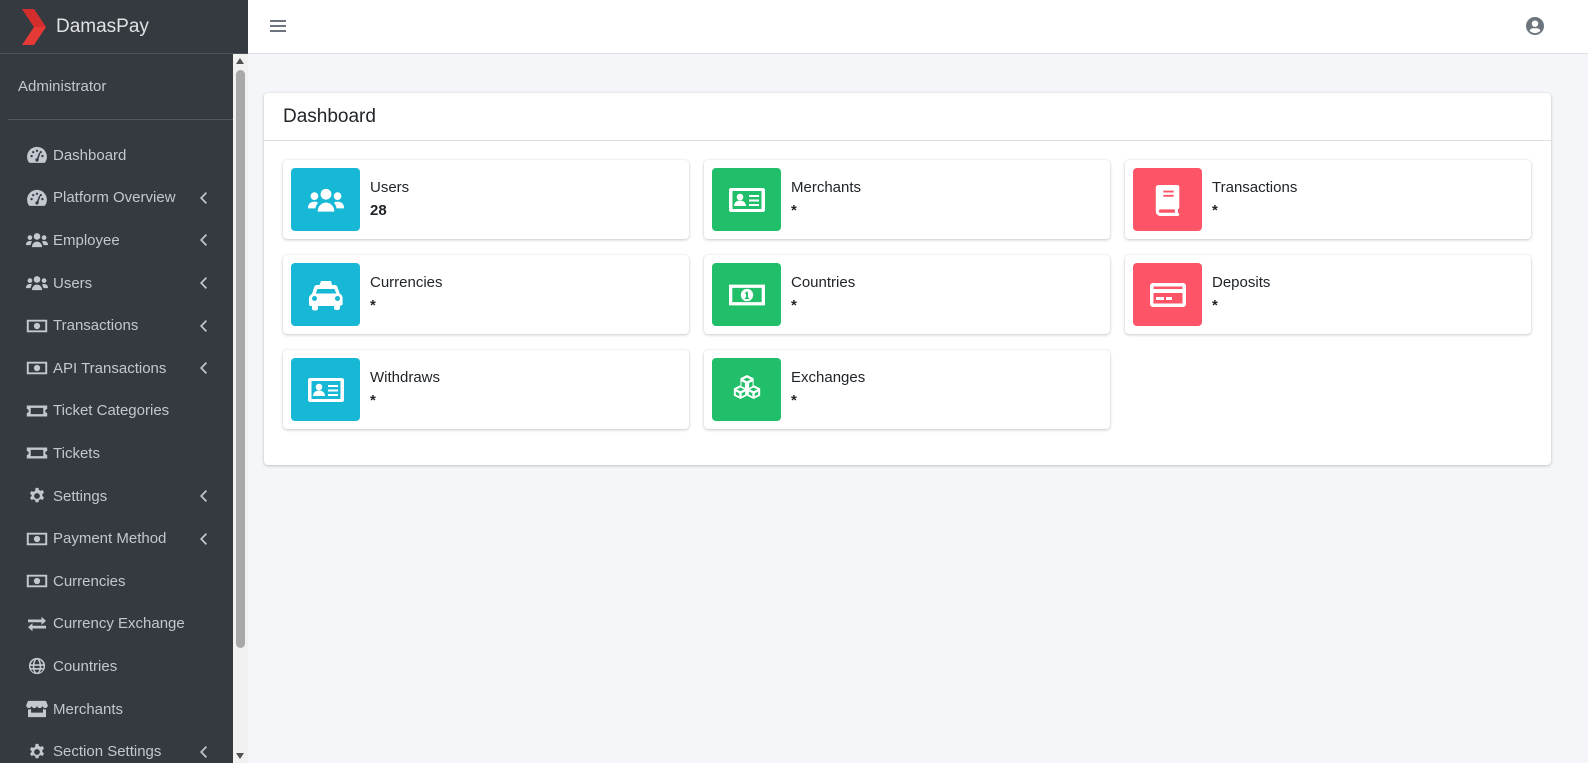  What do you see at coordinates (907, 199) in the screenshot?
I see `info-box-merchants: Merchants *` at bounding box center [907, 199].